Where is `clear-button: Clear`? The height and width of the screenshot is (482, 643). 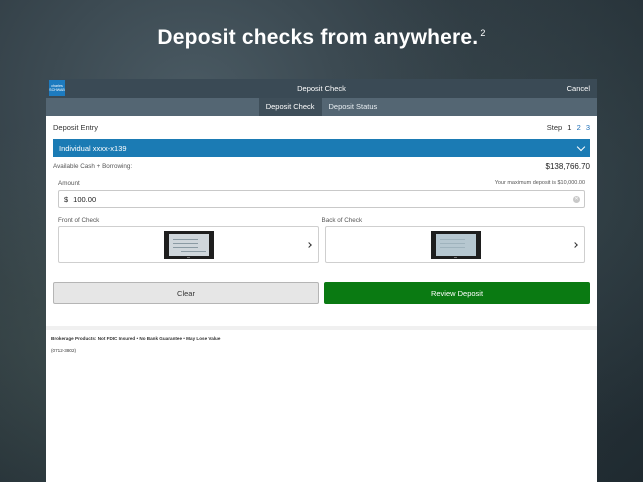 clear-button: Clear is located at coordinates (186, 293).